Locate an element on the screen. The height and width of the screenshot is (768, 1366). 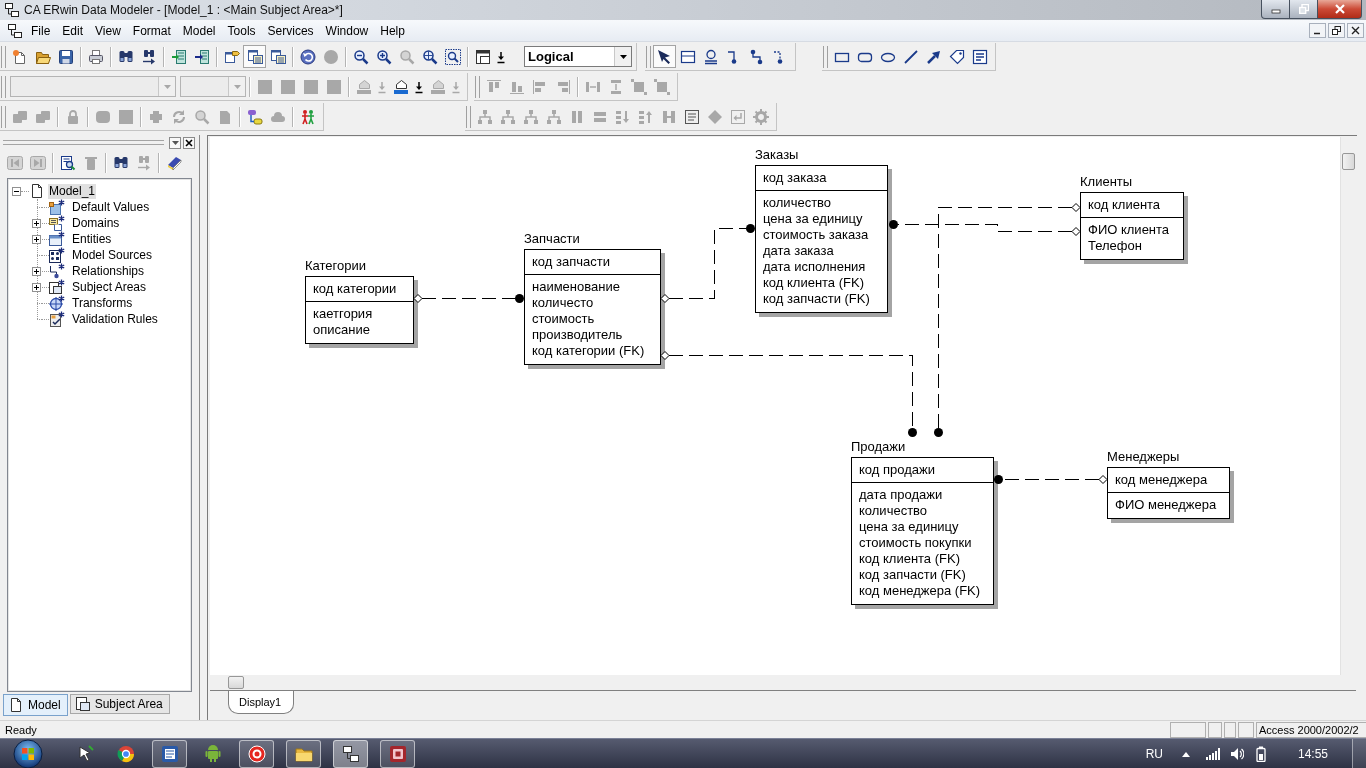
window-icon is located at coordinates (482, 56).